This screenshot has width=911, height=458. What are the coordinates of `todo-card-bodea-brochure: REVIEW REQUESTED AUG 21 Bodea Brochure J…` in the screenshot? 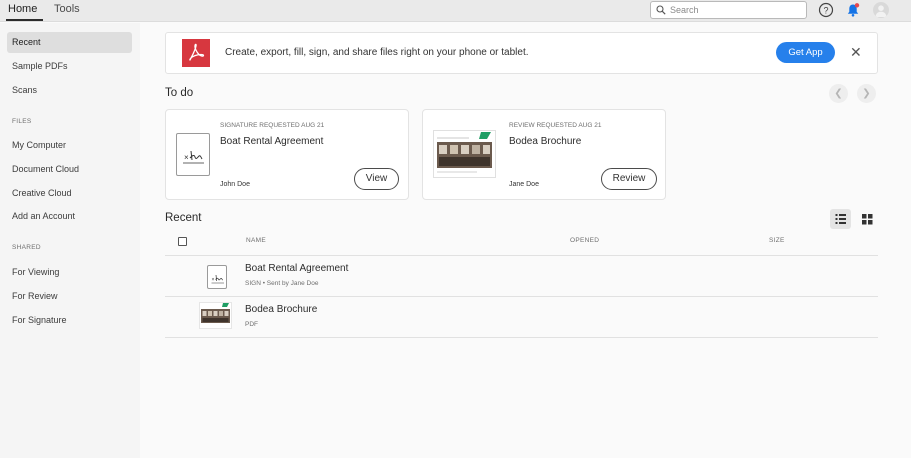 It's located at (544, 154).